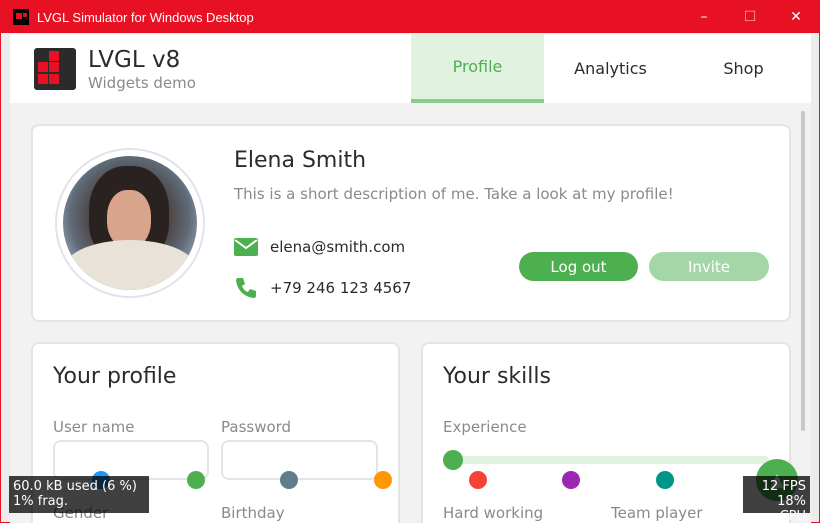  I want to click on invite-button: Invite, so click(709, 266).